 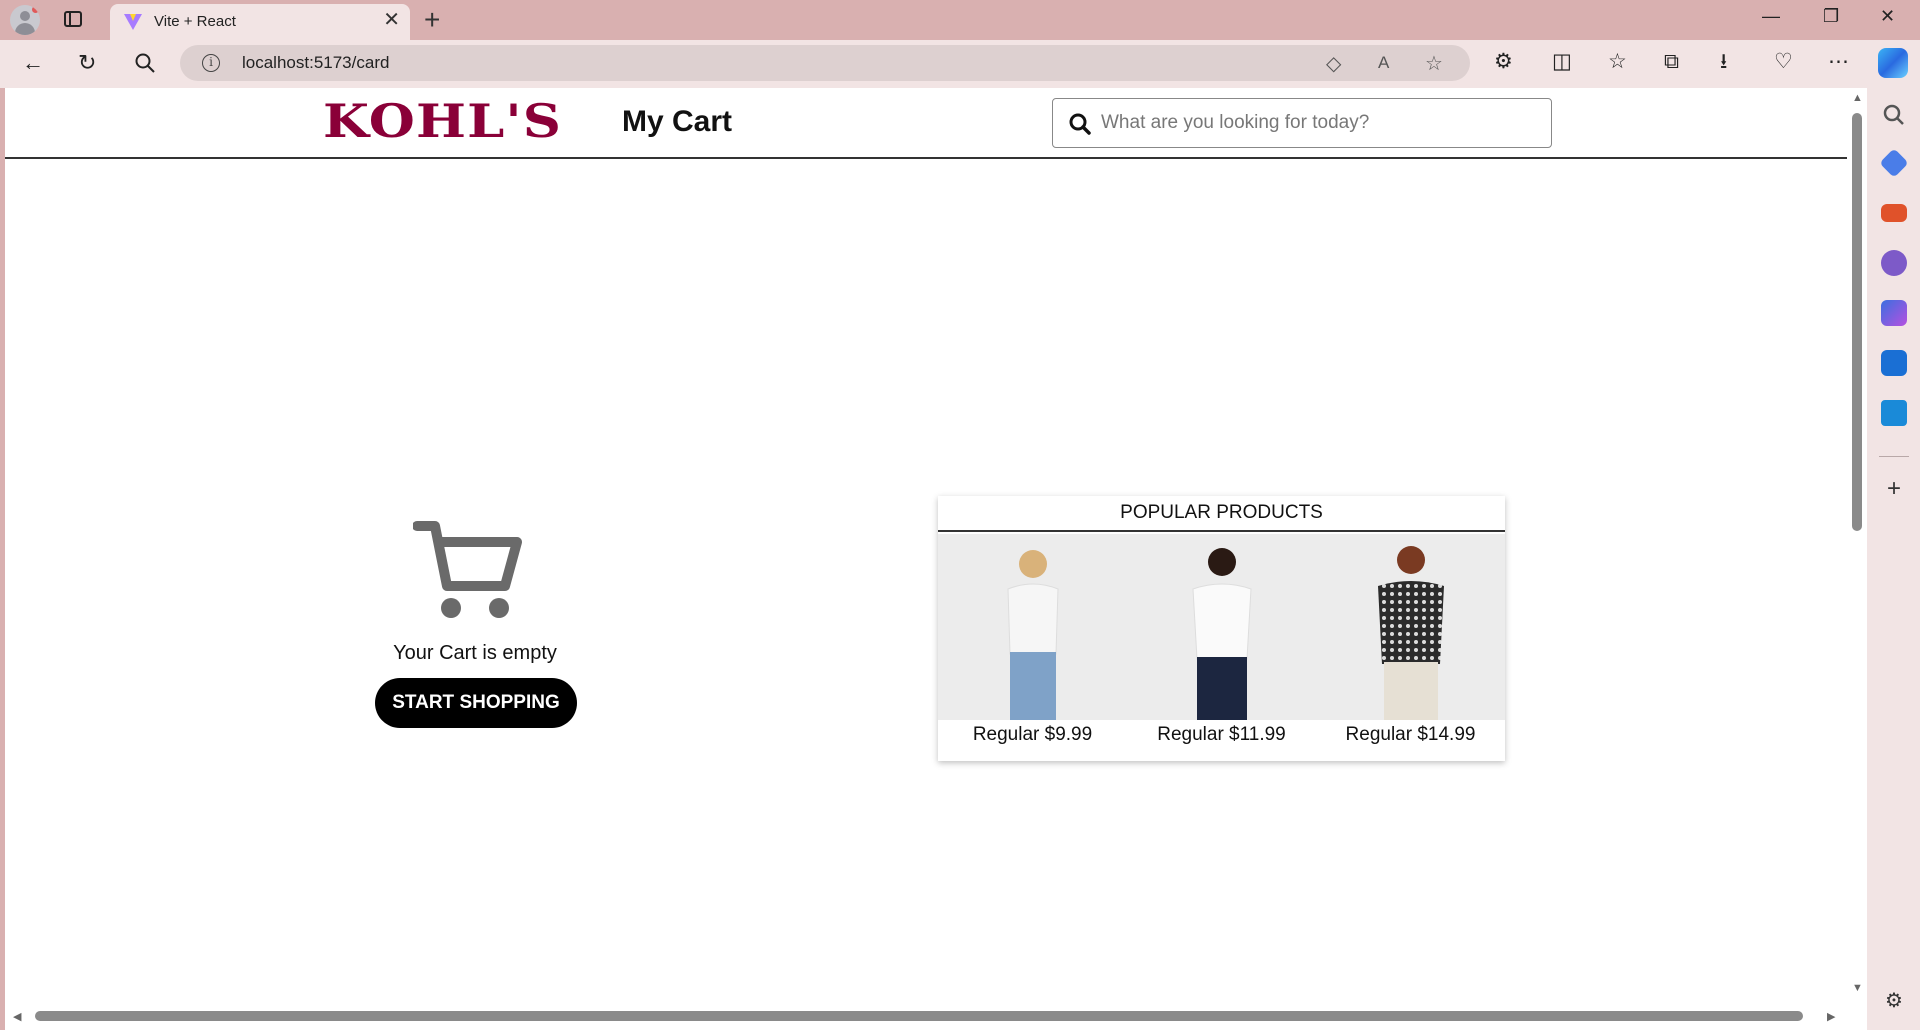 What do you see at coordinates (1838, 62) in the screenshot?
I see `more-options-icon: ⋯` at bounding box center [1838, 62].